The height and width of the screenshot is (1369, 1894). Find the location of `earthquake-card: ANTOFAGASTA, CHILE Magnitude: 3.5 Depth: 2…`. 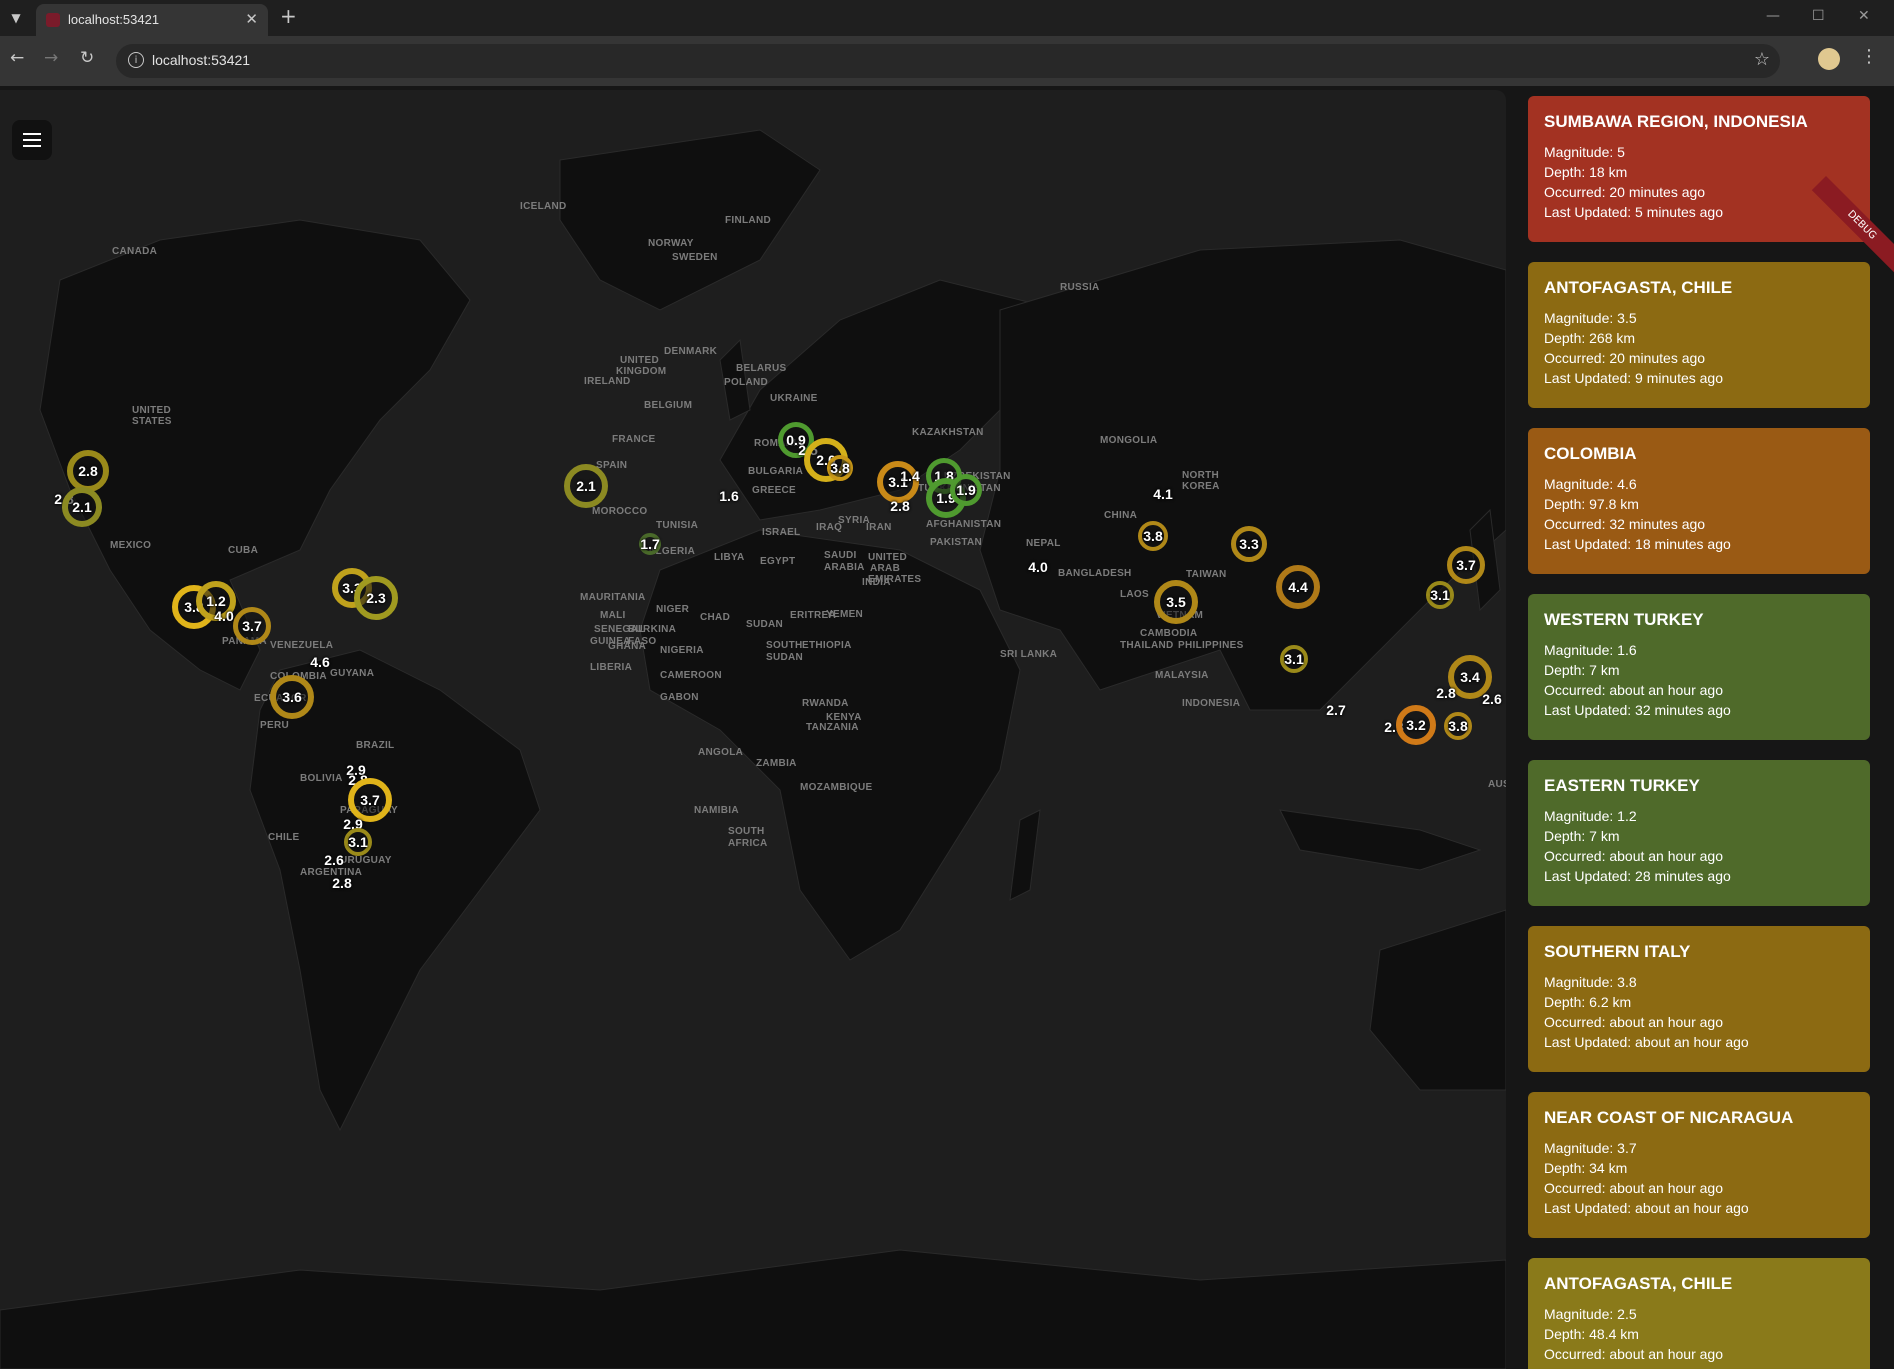

earthquake-card: ANTOFAGASTA, CHILE Magnitude: 3.5 Depth: 2… is located at coordinates (1699, 335).